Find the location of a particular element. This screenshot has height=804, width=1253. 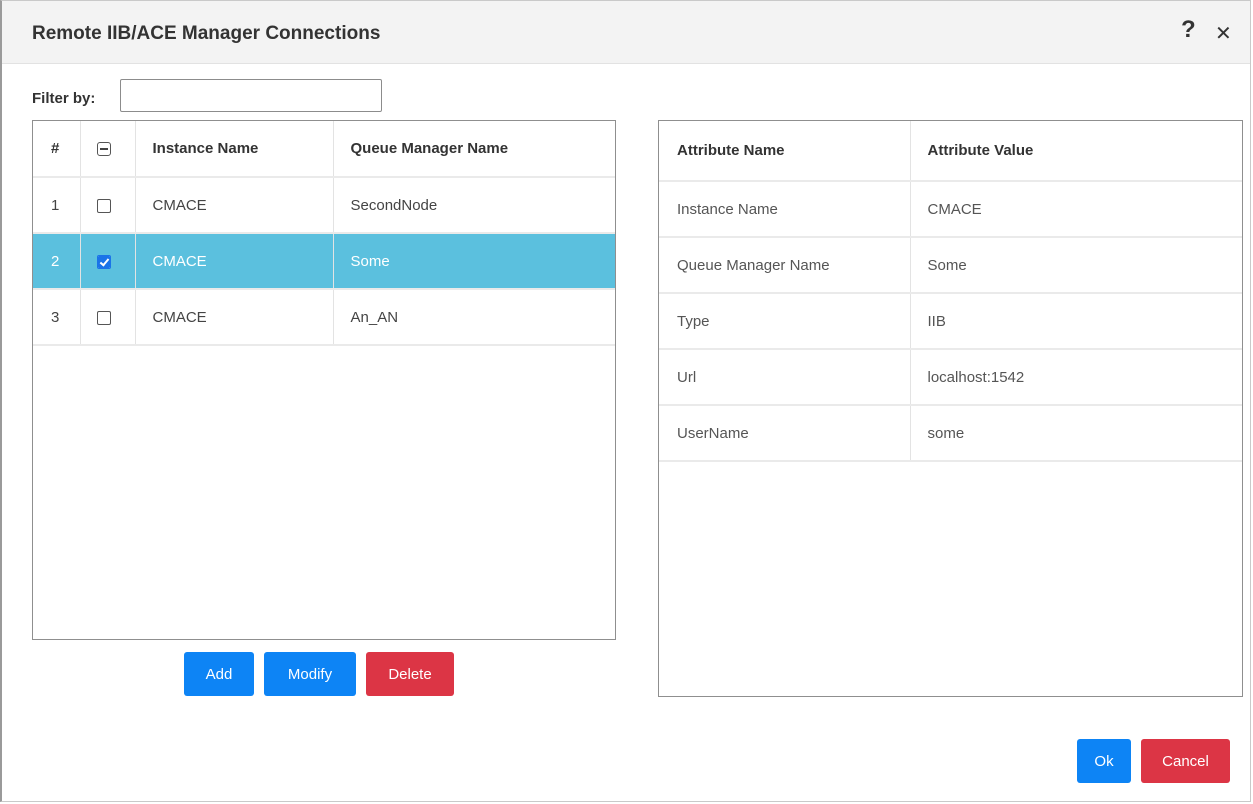

add-button: Add is located at coordinates (219, 674).